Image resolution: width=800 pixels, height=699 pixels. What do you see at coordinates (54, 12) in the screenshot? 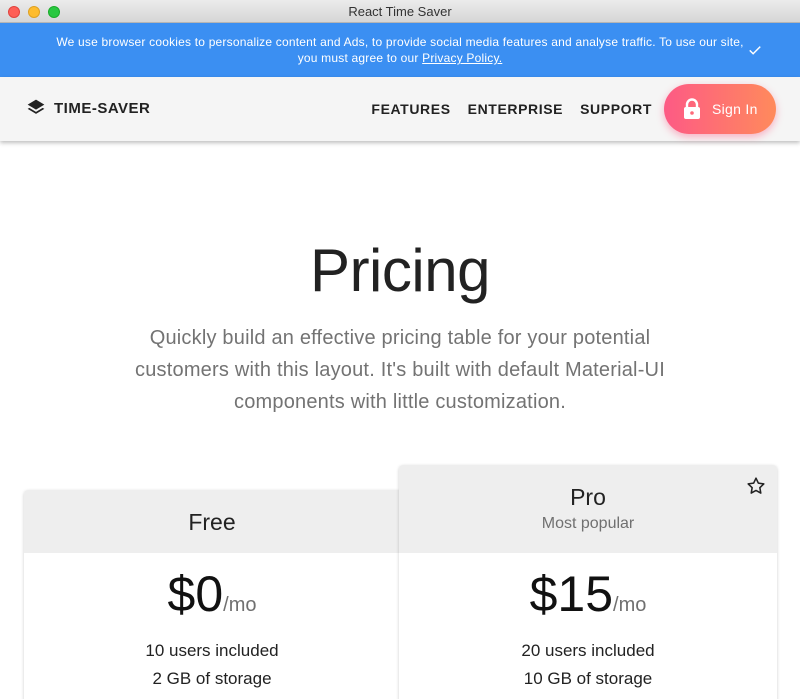
I see `maximize-window-button` at bounding box center [54, 12].